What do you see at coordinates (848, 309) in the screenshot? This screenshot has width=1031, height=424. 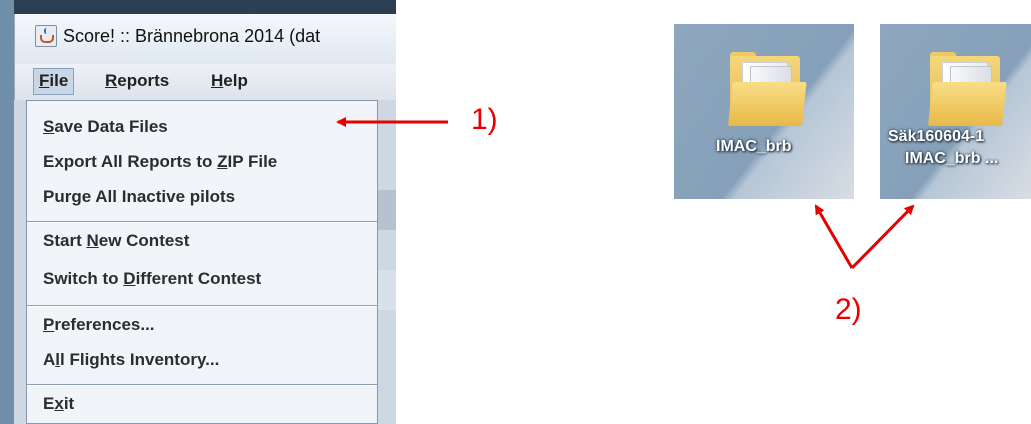 I see `annotation-label-2: 2)` at bounding box center [848, 309].